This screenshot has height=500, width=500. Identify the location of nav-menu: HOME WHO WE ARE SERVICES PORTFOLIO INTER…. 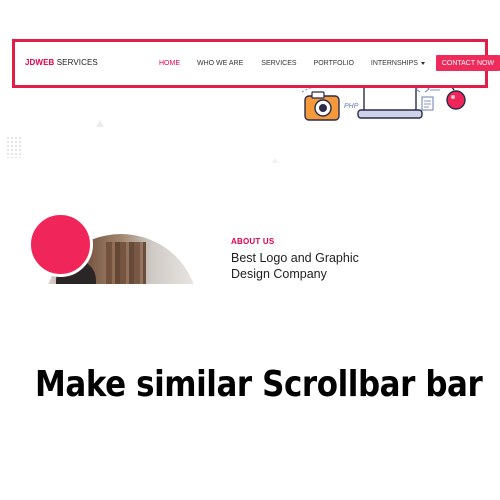
(329, 63).